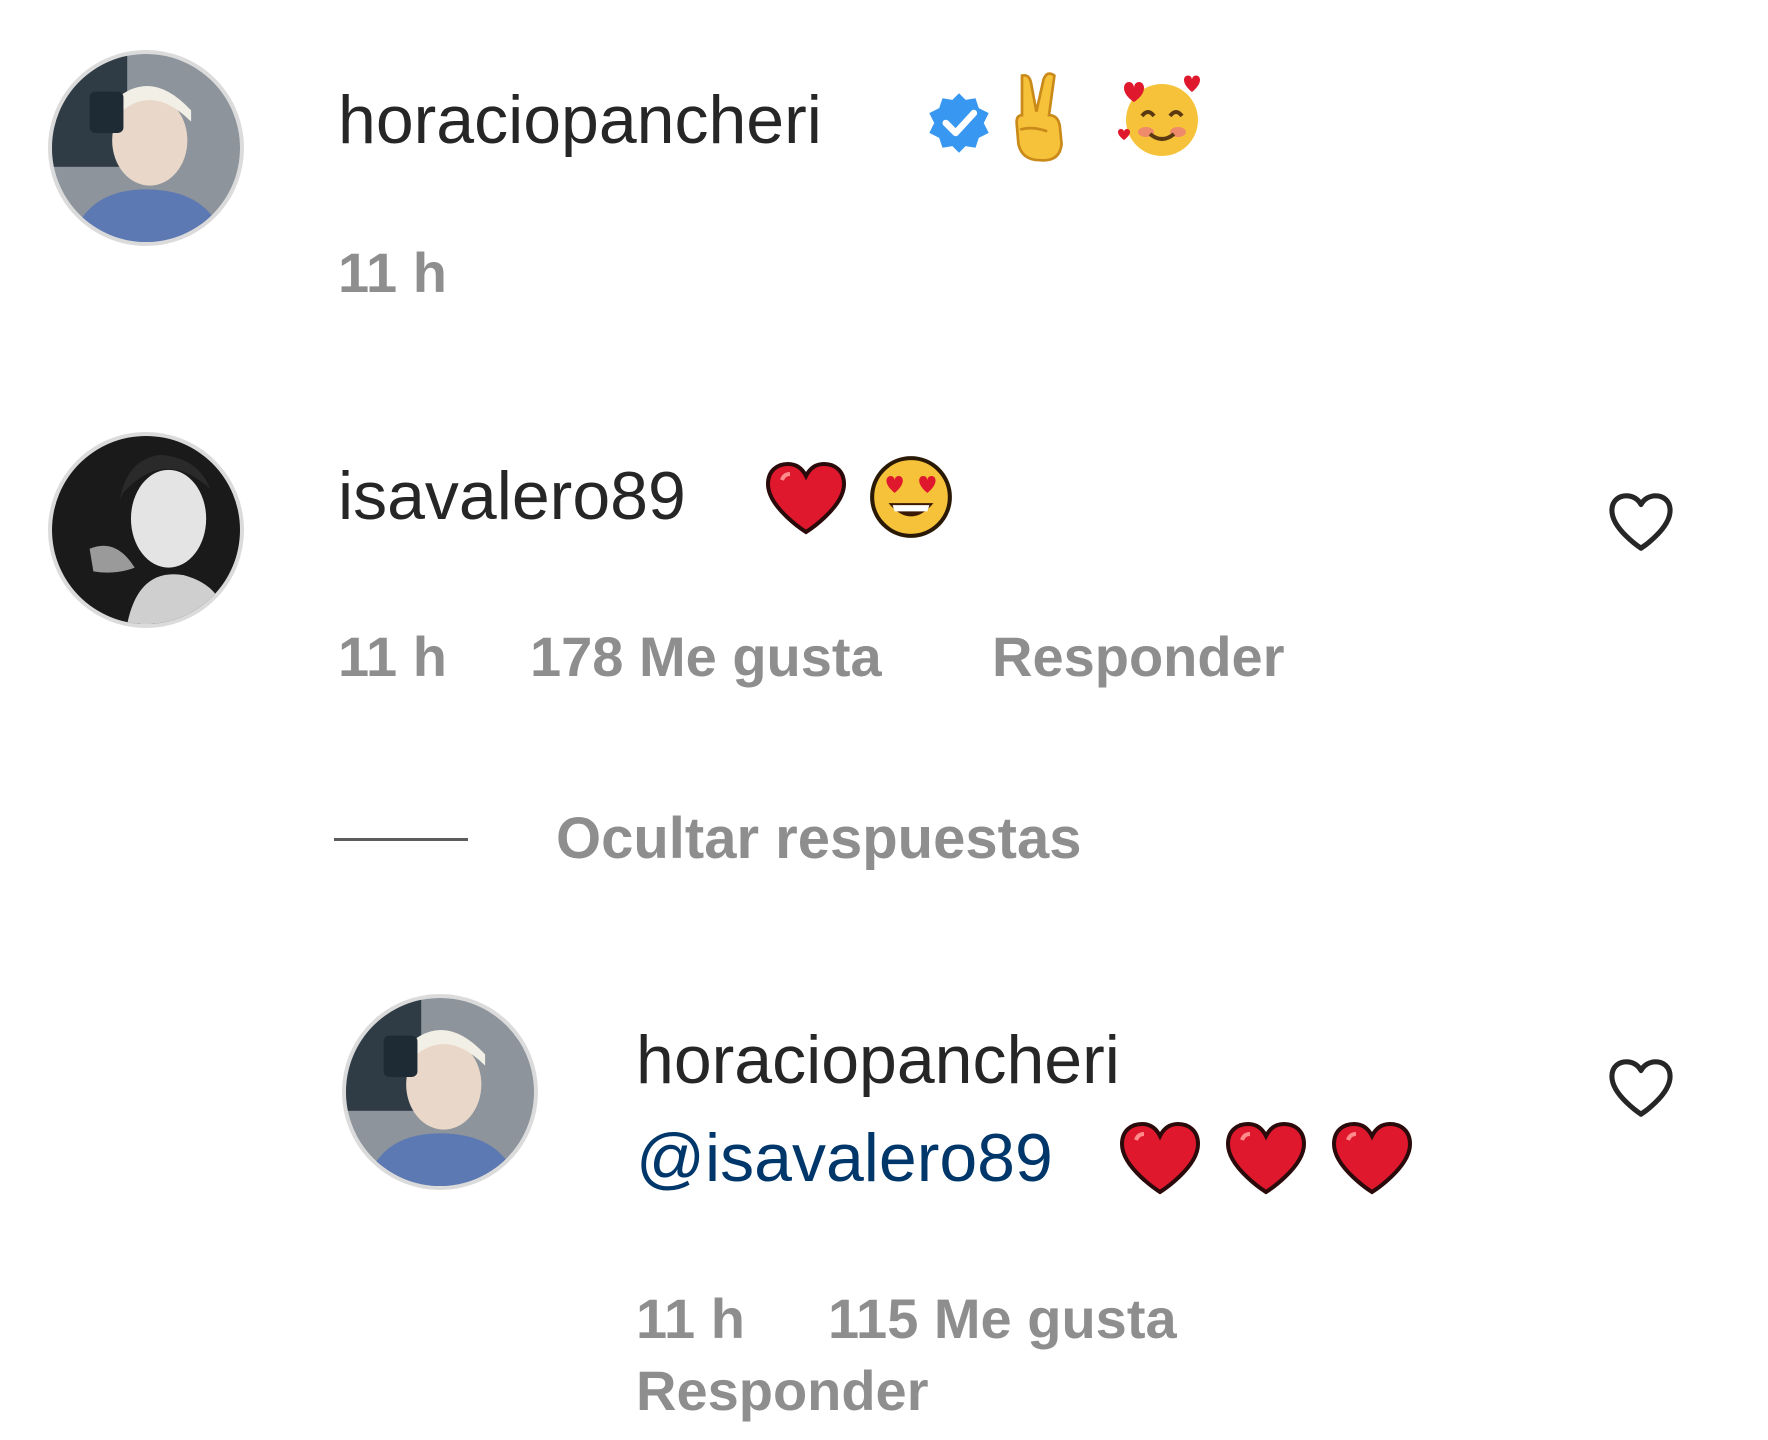  What do you see at coordinates (401, 839) in the screenshot?
I see `replies-divider-line` at bounding box center [401, 839].